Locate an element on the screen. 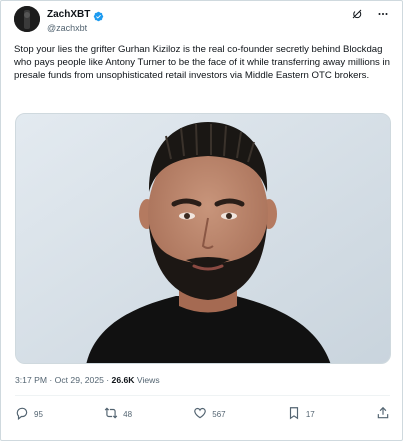 The width and height of the screenshot is (403, 441). like-icon is located at coordinates (200, 414).